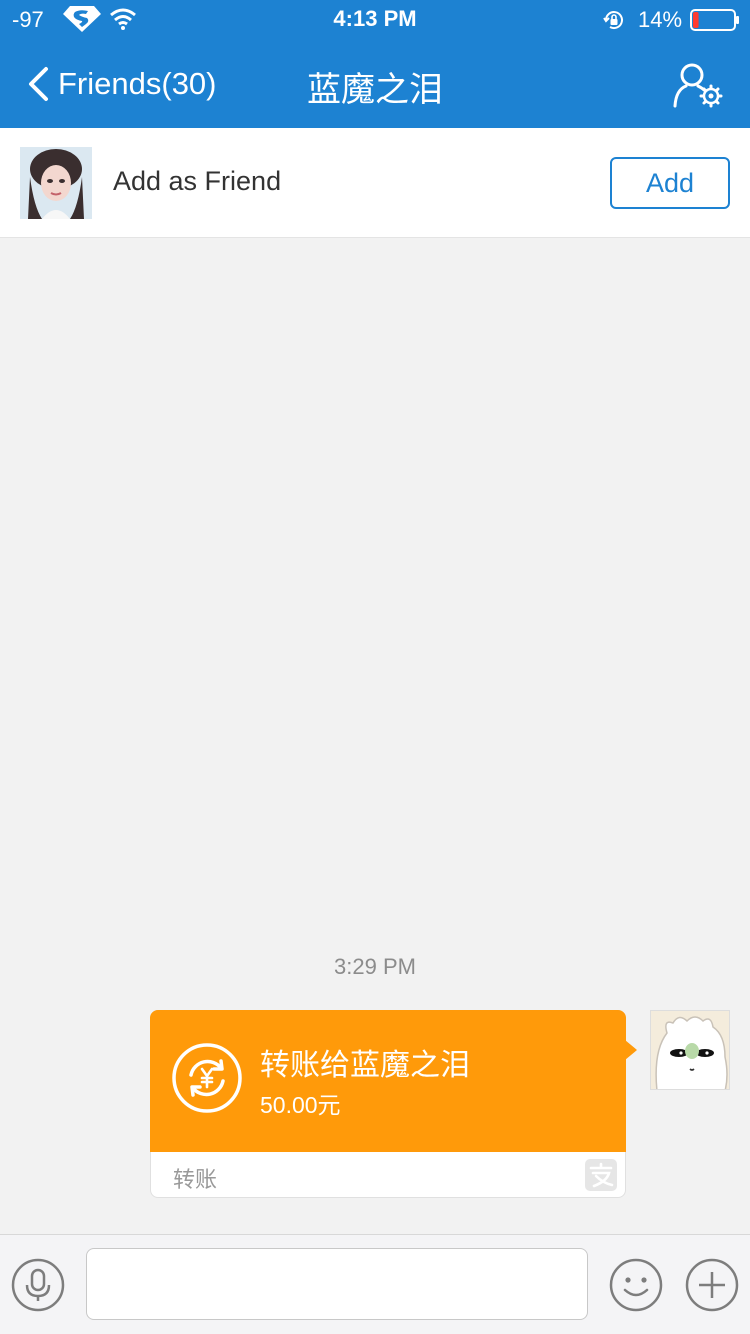 Image resolution: width=750 pixels, height=1334 pixels. Describe the element at coordinates (197, 181) in the screenshot. I see `add-friend-label: Add as Friend` at that location.